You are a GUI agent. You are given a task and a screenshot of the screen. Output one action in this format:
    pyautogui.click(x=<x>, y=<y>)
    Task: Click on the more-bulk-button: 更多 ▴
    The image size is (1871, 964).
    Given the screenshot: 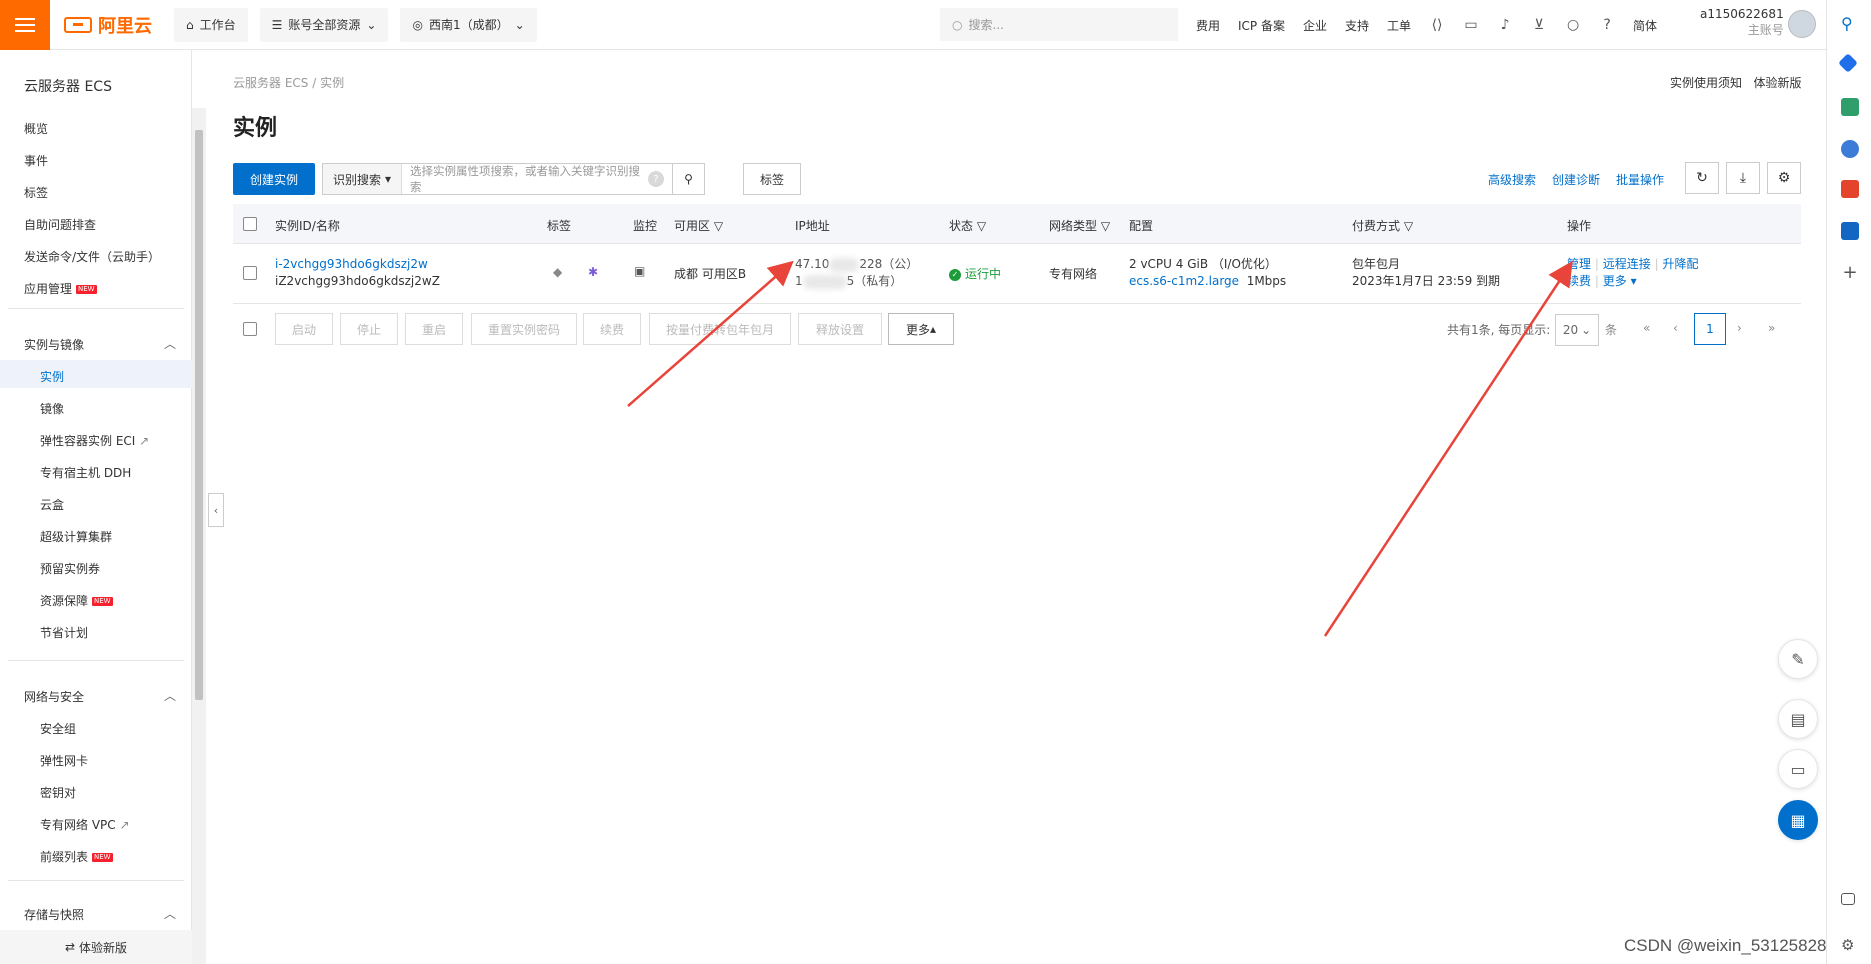 What is the action you would take?
    pyautogui.click(x=921, y=329)
    